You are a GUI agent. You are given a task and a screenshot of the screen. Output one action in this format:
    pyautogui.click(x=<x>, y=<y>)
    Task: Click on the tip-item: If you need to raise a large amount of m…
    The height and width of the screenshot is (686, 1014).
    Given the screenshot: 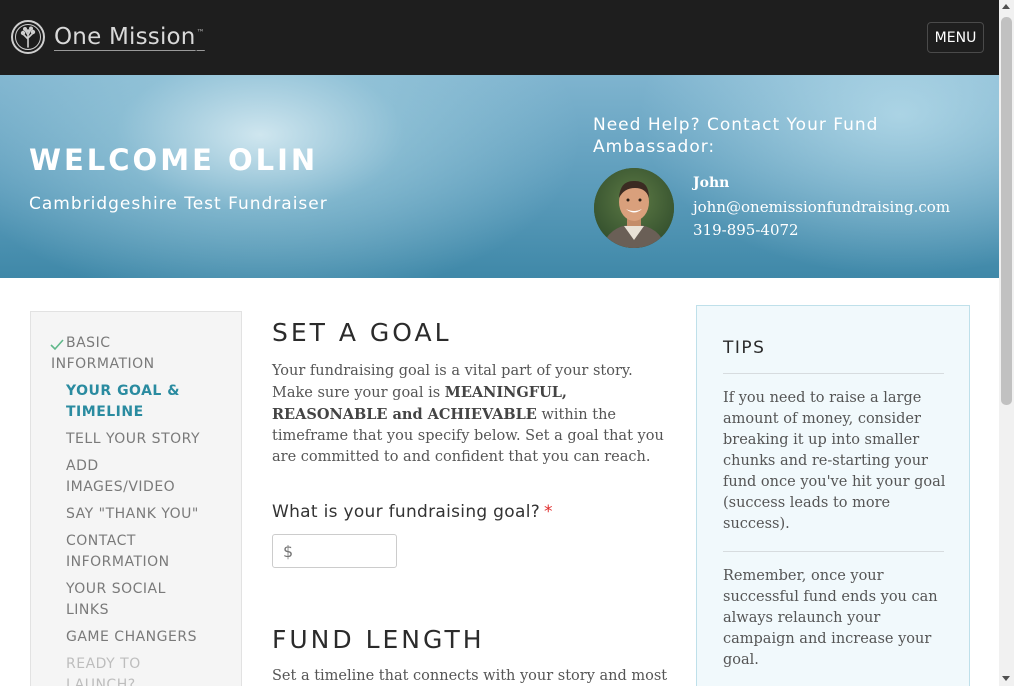 What is the action you would take?
    pyautogui.click(x=834, y=461)
    